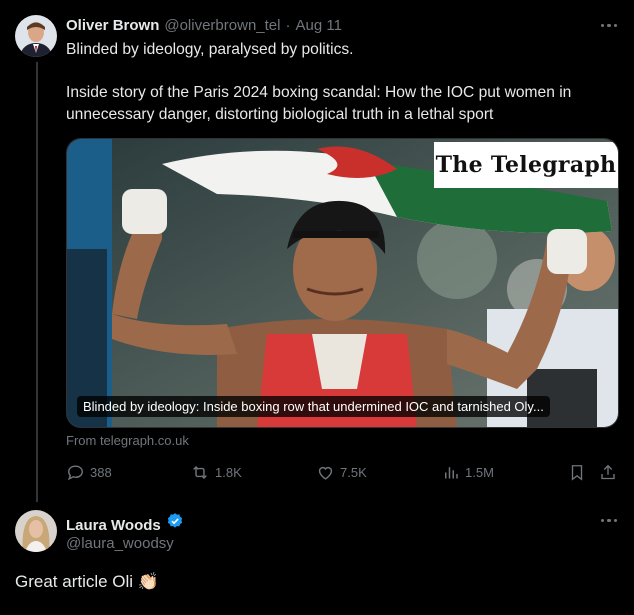 The height and width of the screenshot is (615, 634). I want to click on view-count: 1.5M, so click(479, 472).